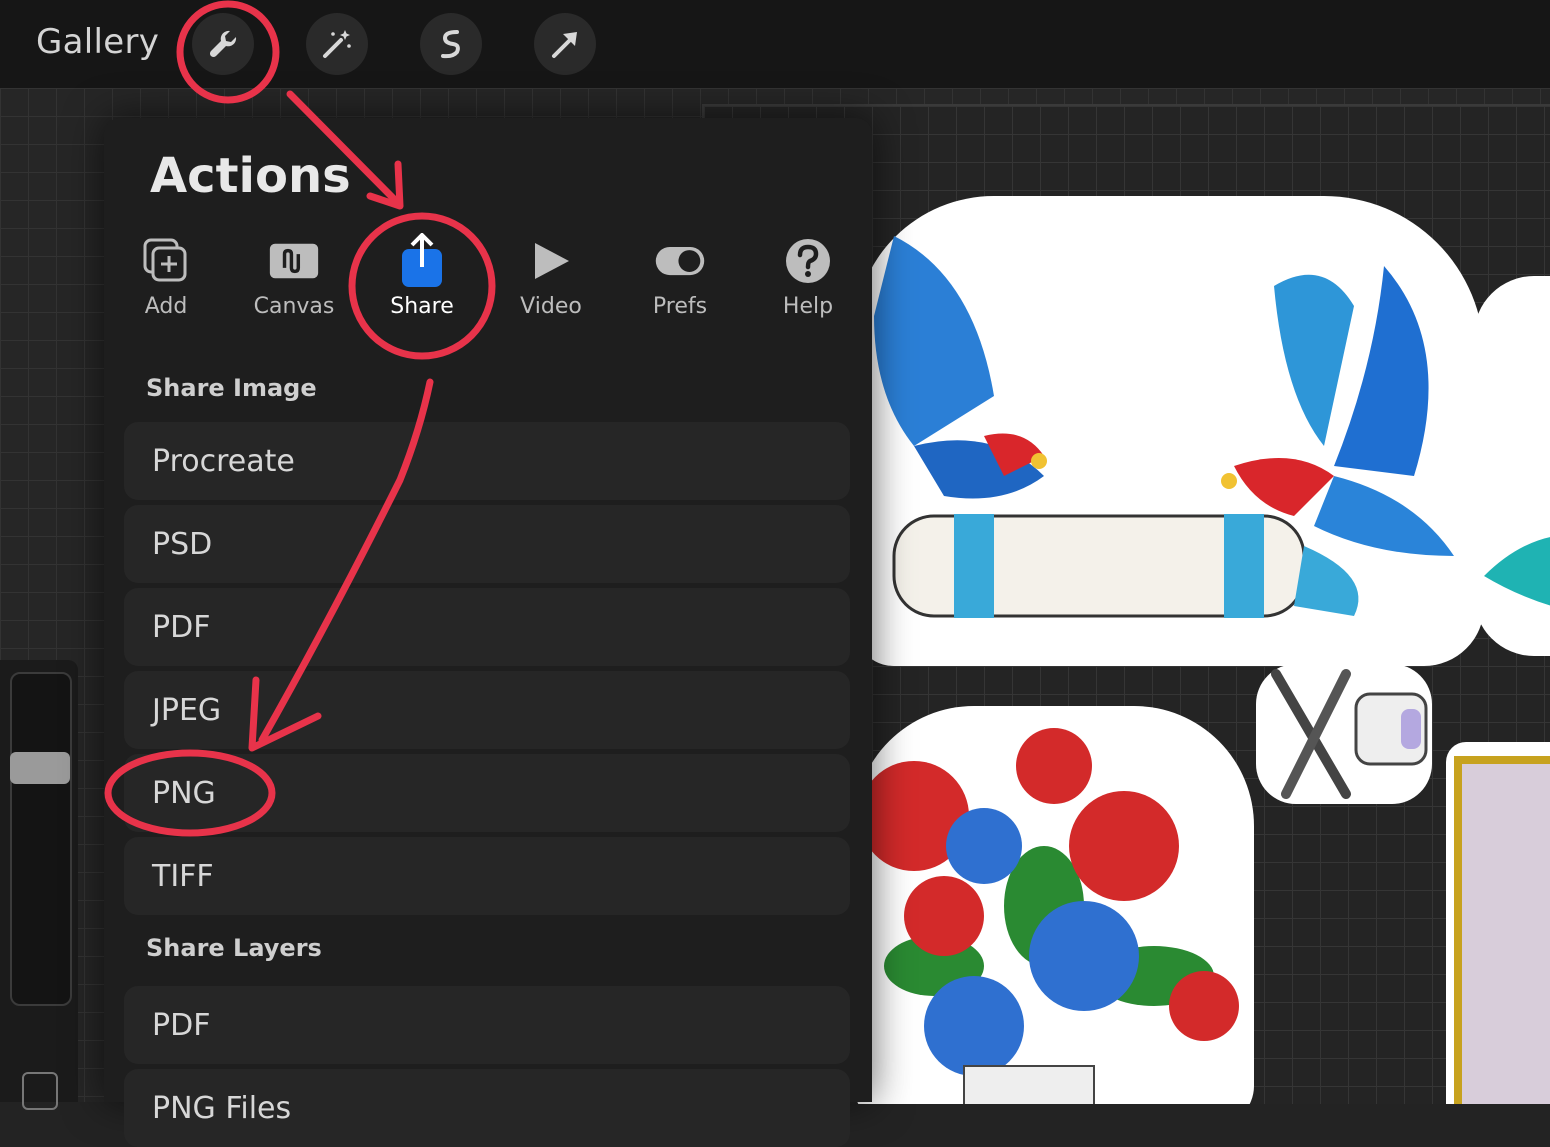 This screenshot has height=1147, width=1550. I want to click on tab-prefs: Prefs, so click(680, 286).